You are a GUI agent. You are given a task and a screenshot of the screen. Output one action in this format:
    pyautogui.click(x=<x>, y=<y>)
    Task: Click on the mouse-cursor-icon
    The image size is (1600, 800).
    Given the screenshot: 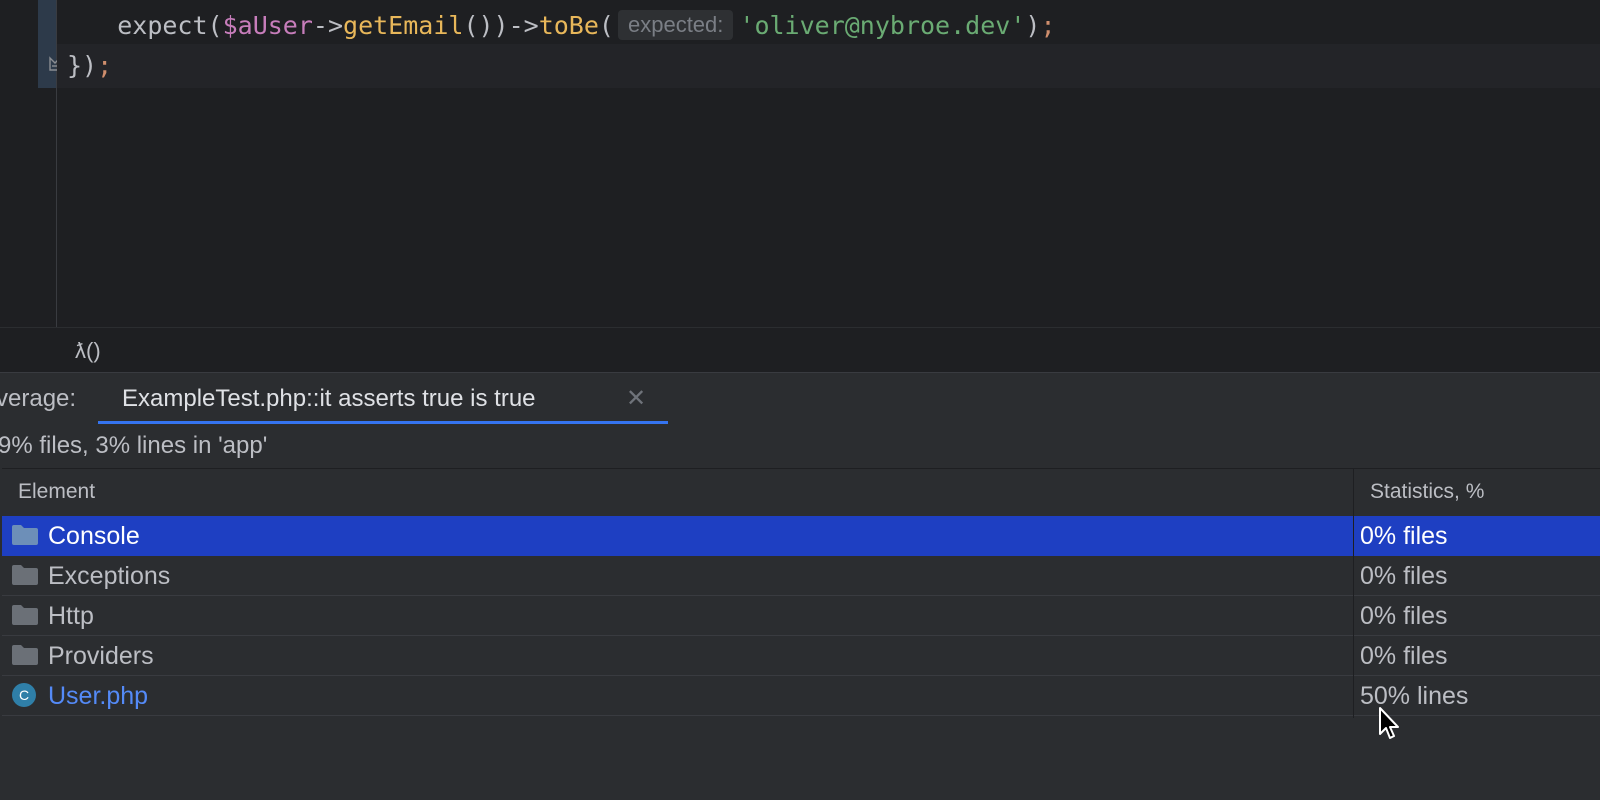 What is the action you would take?
    pyautogui.click(x=1390, y=724)
    